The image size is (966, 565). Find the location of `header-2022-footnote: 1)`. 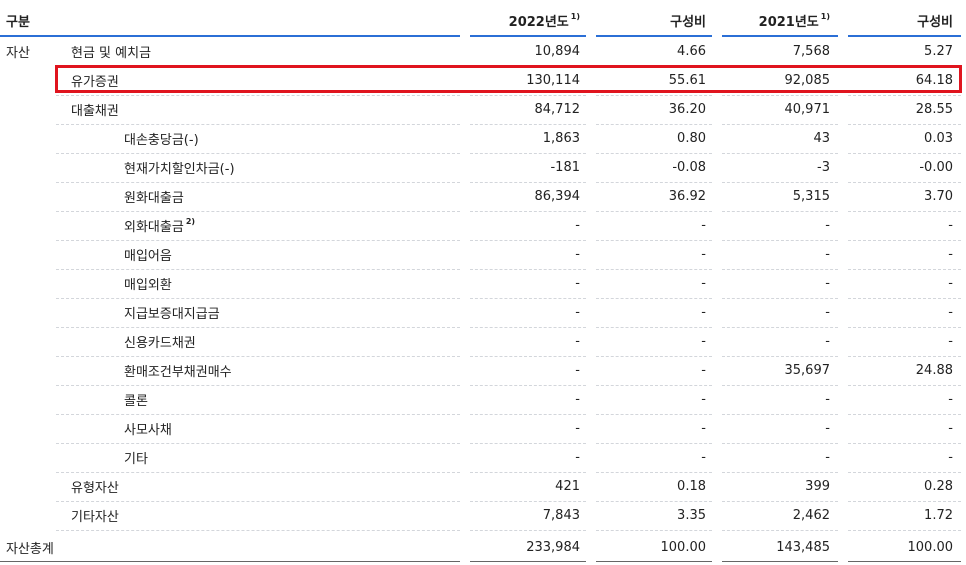

header-2022-footnote: 1) is located at coordinates (575, 16).